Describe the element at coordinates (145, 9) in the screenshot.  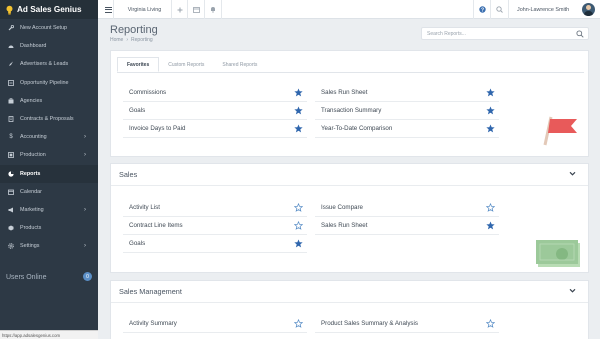
I see `publication-selector: Virginia Living` at that location.